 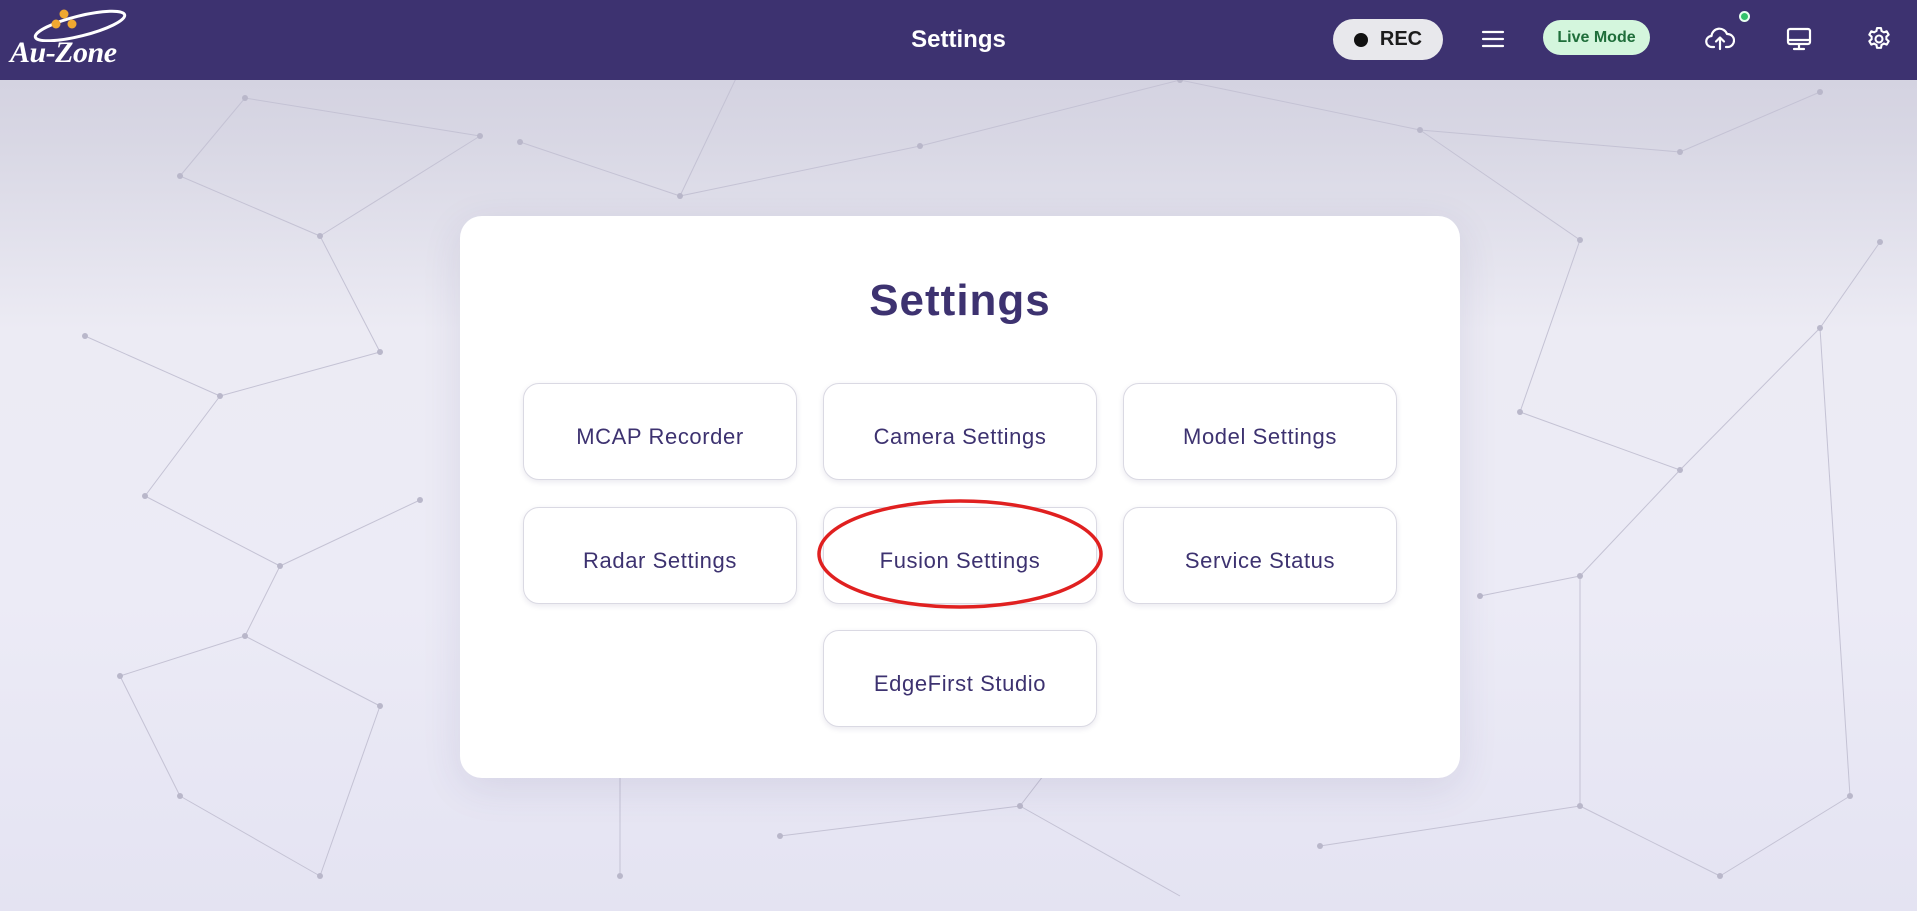 I want to click on logo-wordmark: Au-Zone, so click(x=63, y=52).